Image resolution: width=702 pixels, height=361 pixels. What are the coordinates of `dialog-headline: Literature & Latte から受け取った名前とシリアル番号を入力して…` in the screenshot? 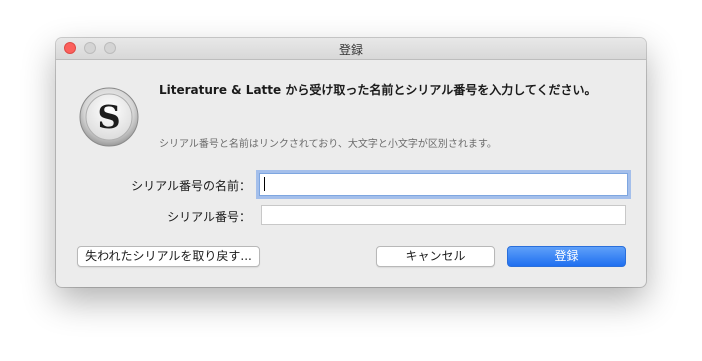 It's located at (378, 90).